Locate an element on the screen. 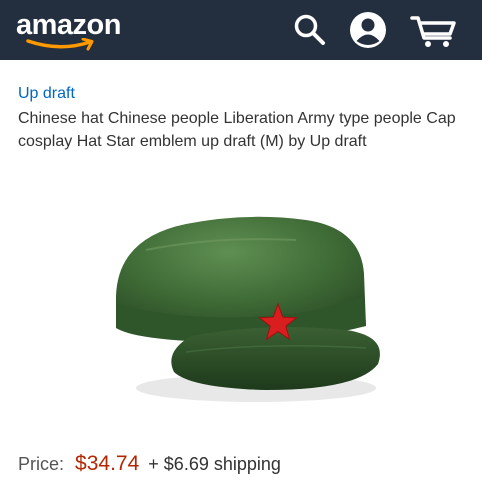 Image resolution: width=482 pixels, height=485 pixels. brand-link: Up draft is located at coordinates (46, 94).